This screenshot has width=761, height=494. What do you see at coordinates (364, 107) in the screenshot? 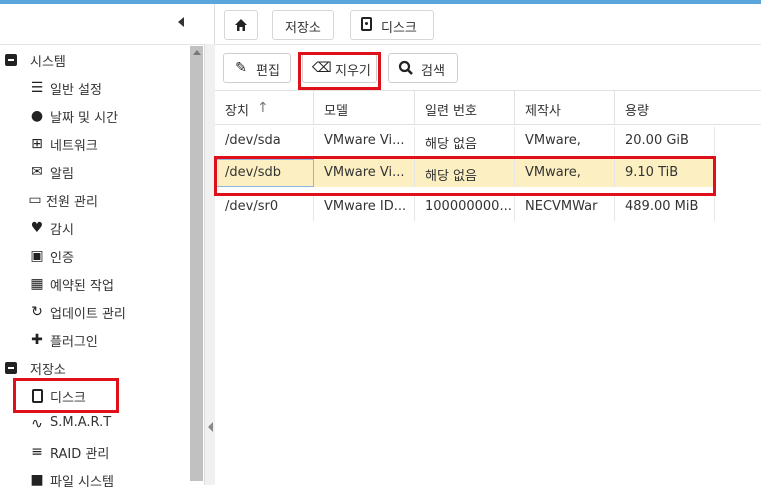
I see `column-header-model: 모델` at bounding box center [364, 107].